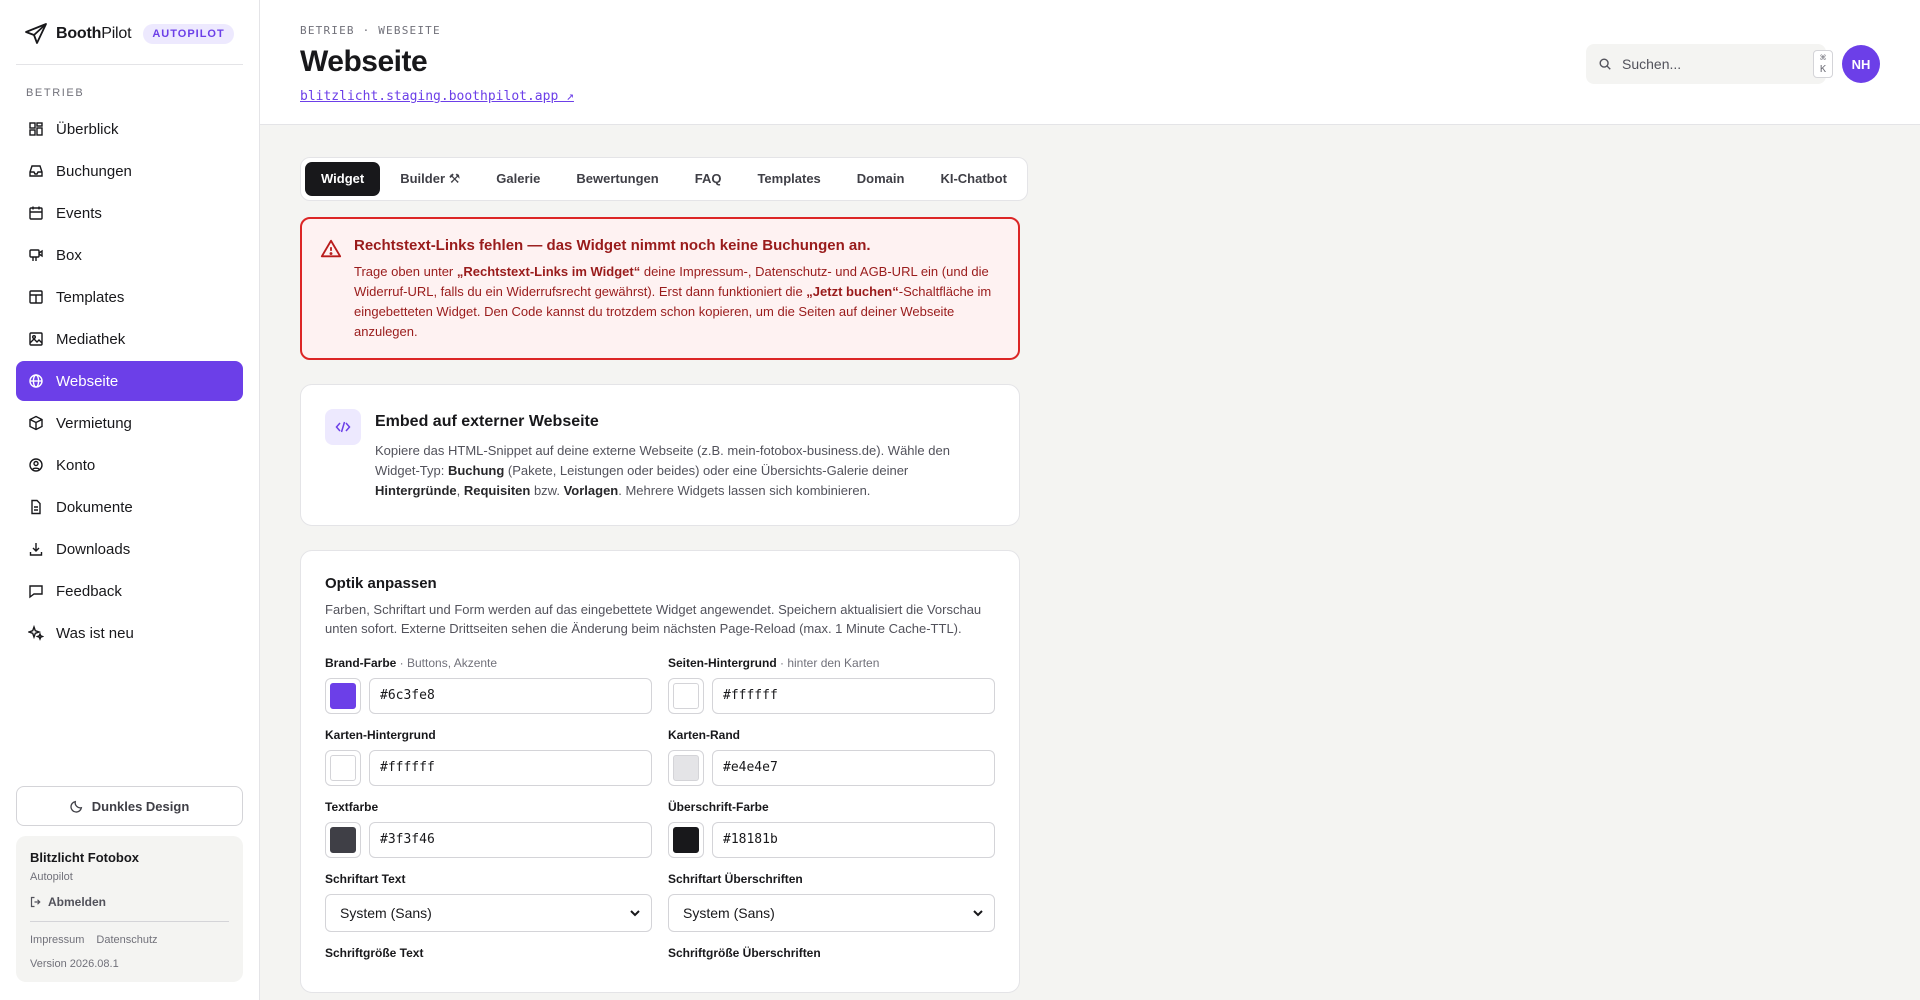 This screenshot has width=1920, height=1000. What do you see at coordinates (686, 767) in the screenshot?
I see `card-border-swatch` at bounding box center [686, 767].